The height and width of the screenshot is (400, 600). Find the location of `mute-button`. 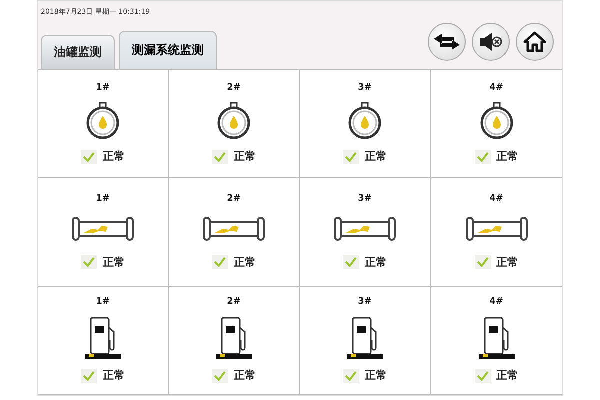

mute-button is located at coordinates (491, 42).